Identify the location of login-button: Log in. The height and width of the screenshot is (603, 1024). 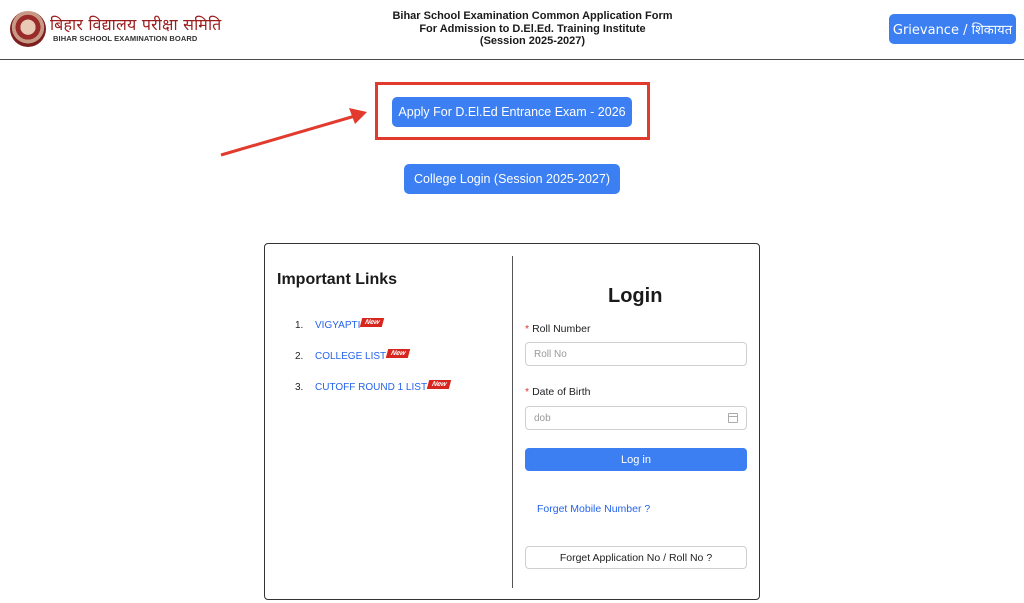
(636, 459).